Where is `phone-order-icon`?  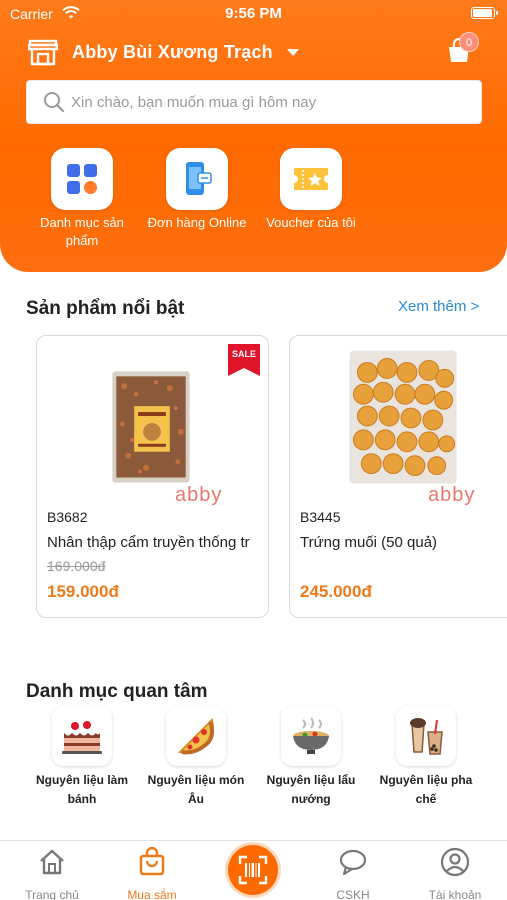
phone-order-icon is located at coordinates (199, 178).